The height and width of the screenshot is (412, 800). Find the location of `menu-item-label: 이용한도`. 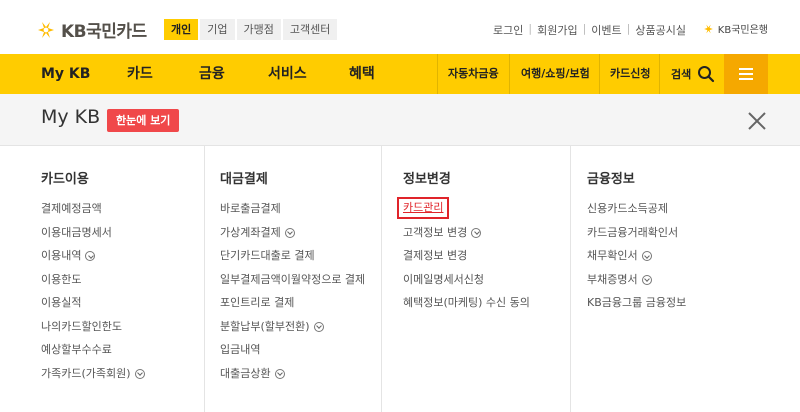

menu-item-label: 이용한도 is located at coordinates (61, 279).